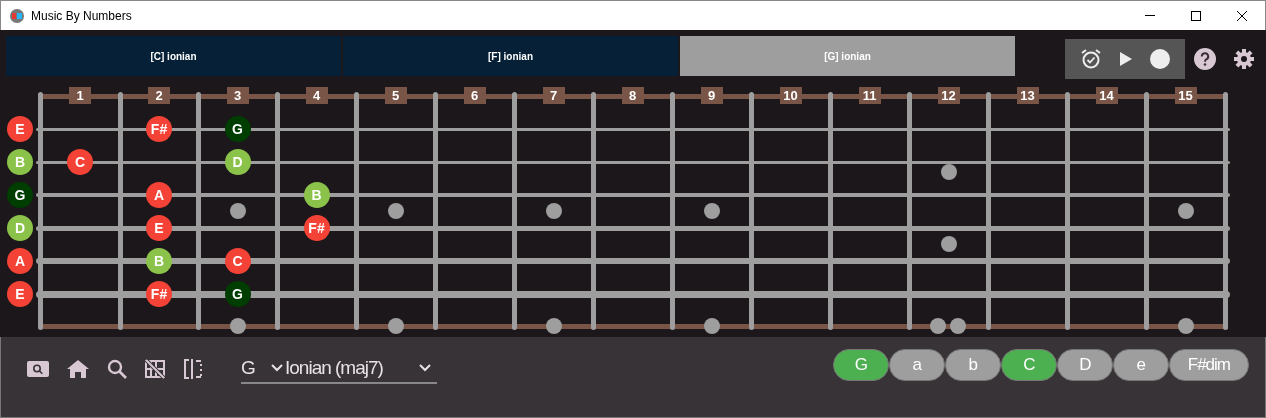 This screenshot has height=418, width=1266. I want to click on fret-number: 4, so click(316, 95).